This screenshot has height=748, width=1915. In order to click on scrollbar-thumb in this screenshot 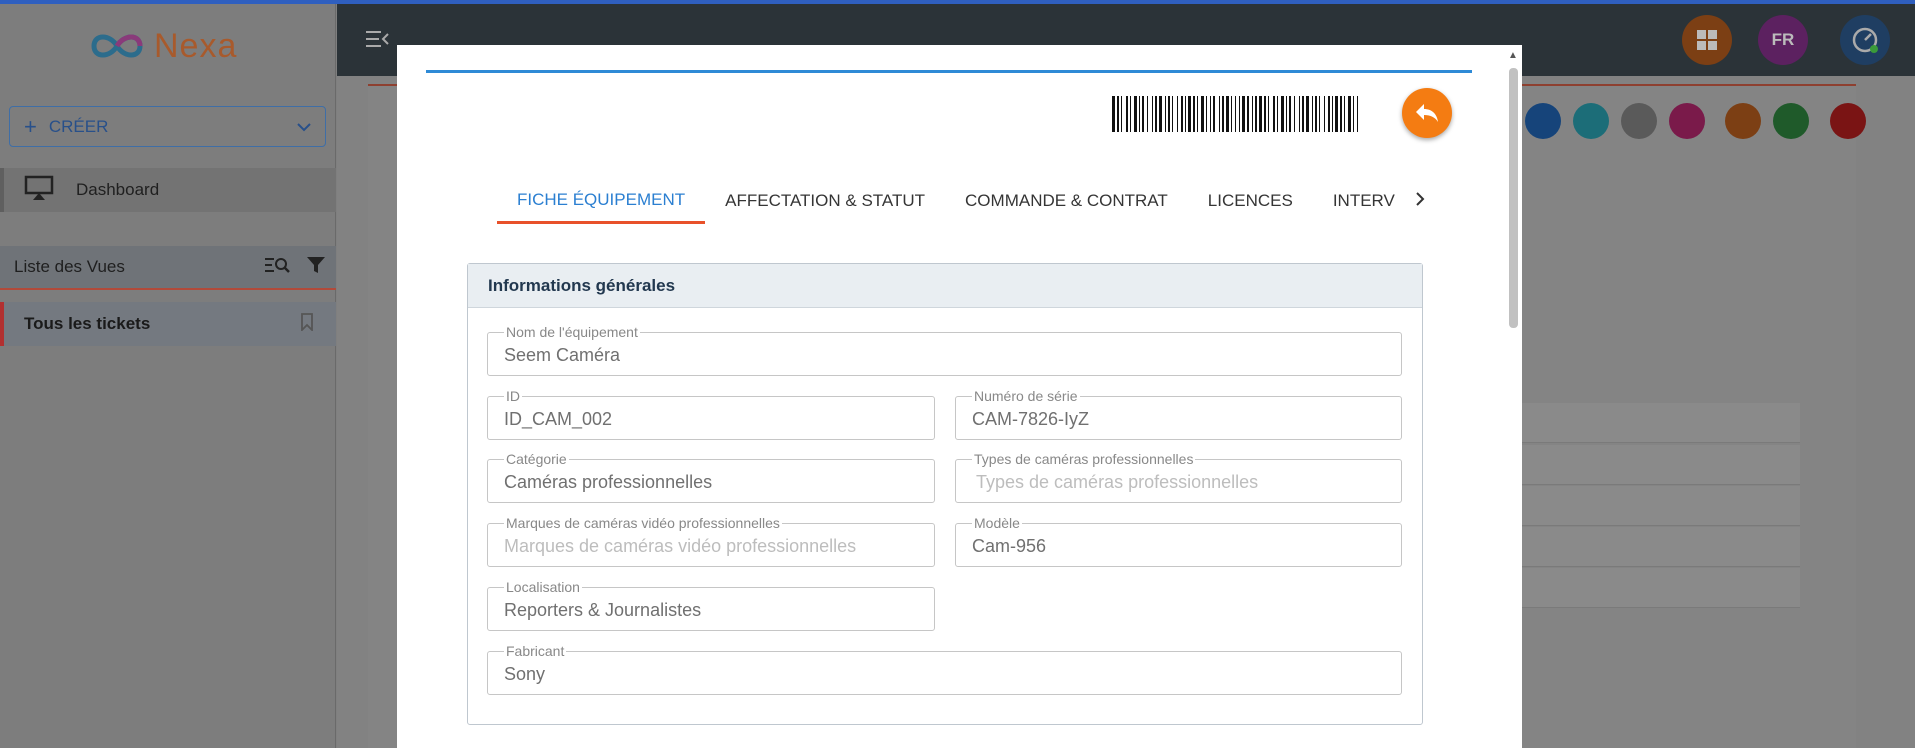, I will do `click(1513, 198)`.